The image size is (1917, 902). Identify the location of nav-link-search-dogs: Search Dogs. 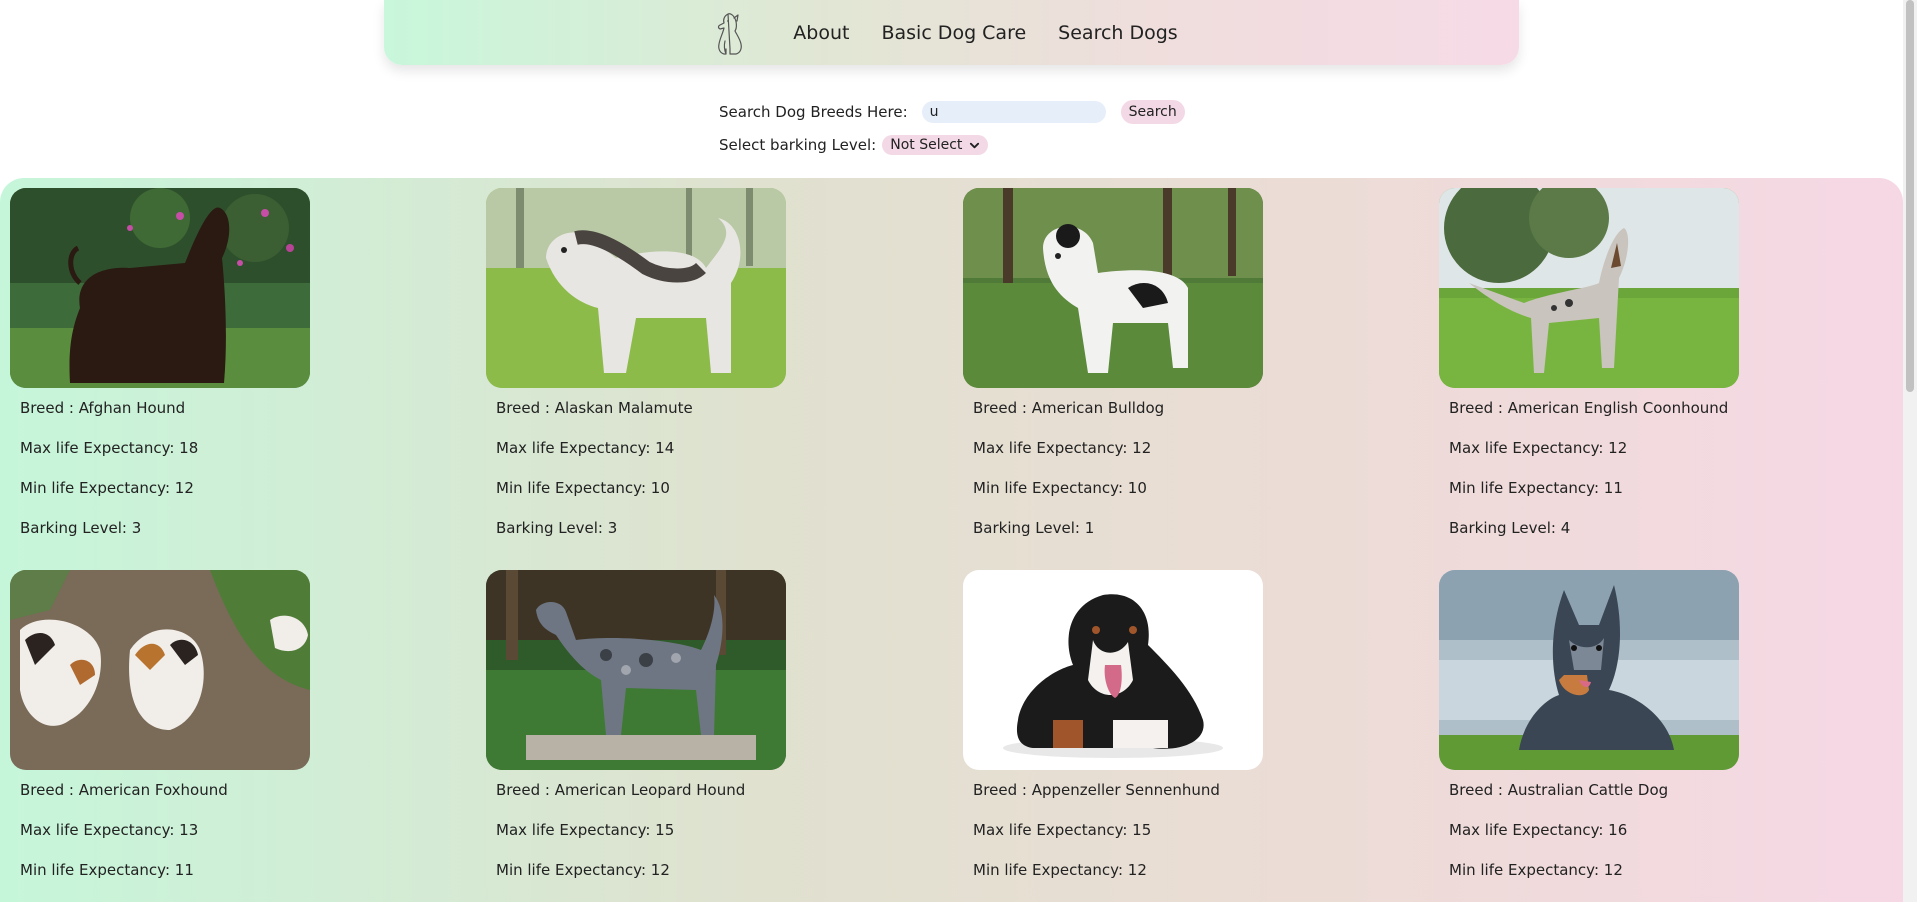
(1118, 33).